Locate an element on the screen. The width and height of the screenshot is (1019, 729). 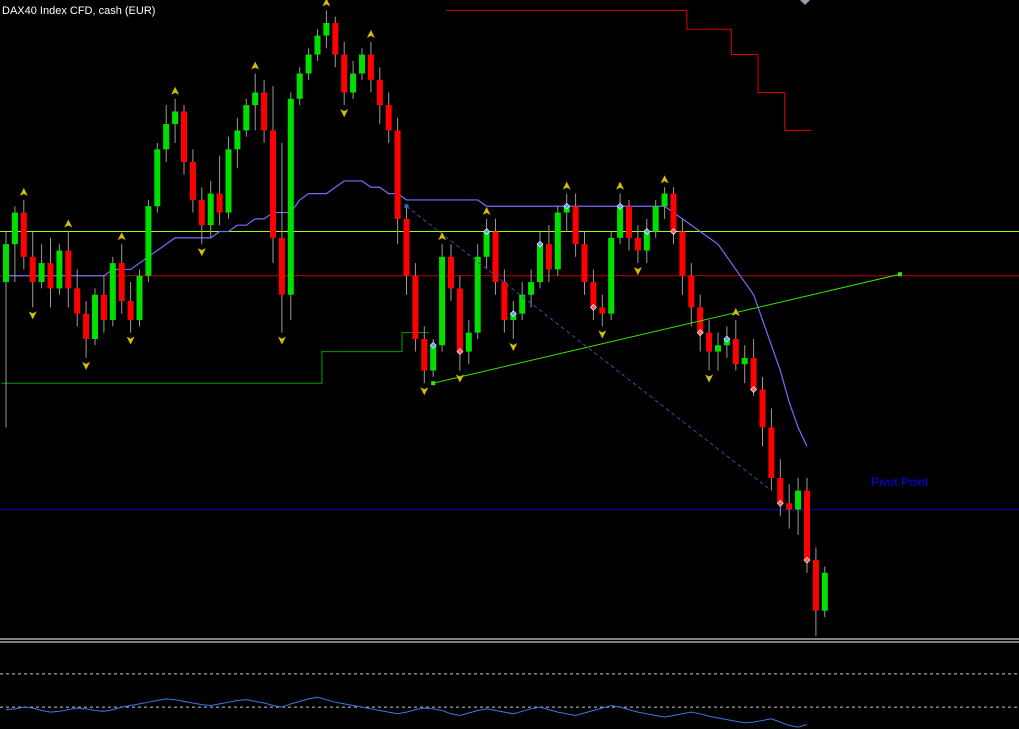
trend-line-anchor-end is located at coordinates (900, 274).